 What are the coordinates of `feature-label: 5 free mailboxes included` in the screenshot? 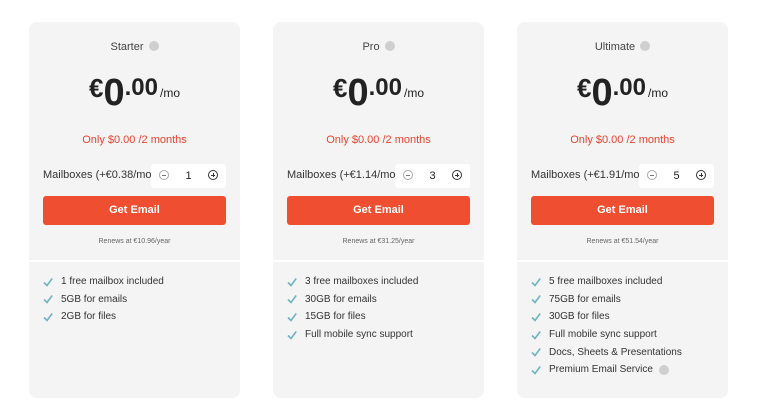 It's located at (606, 282).